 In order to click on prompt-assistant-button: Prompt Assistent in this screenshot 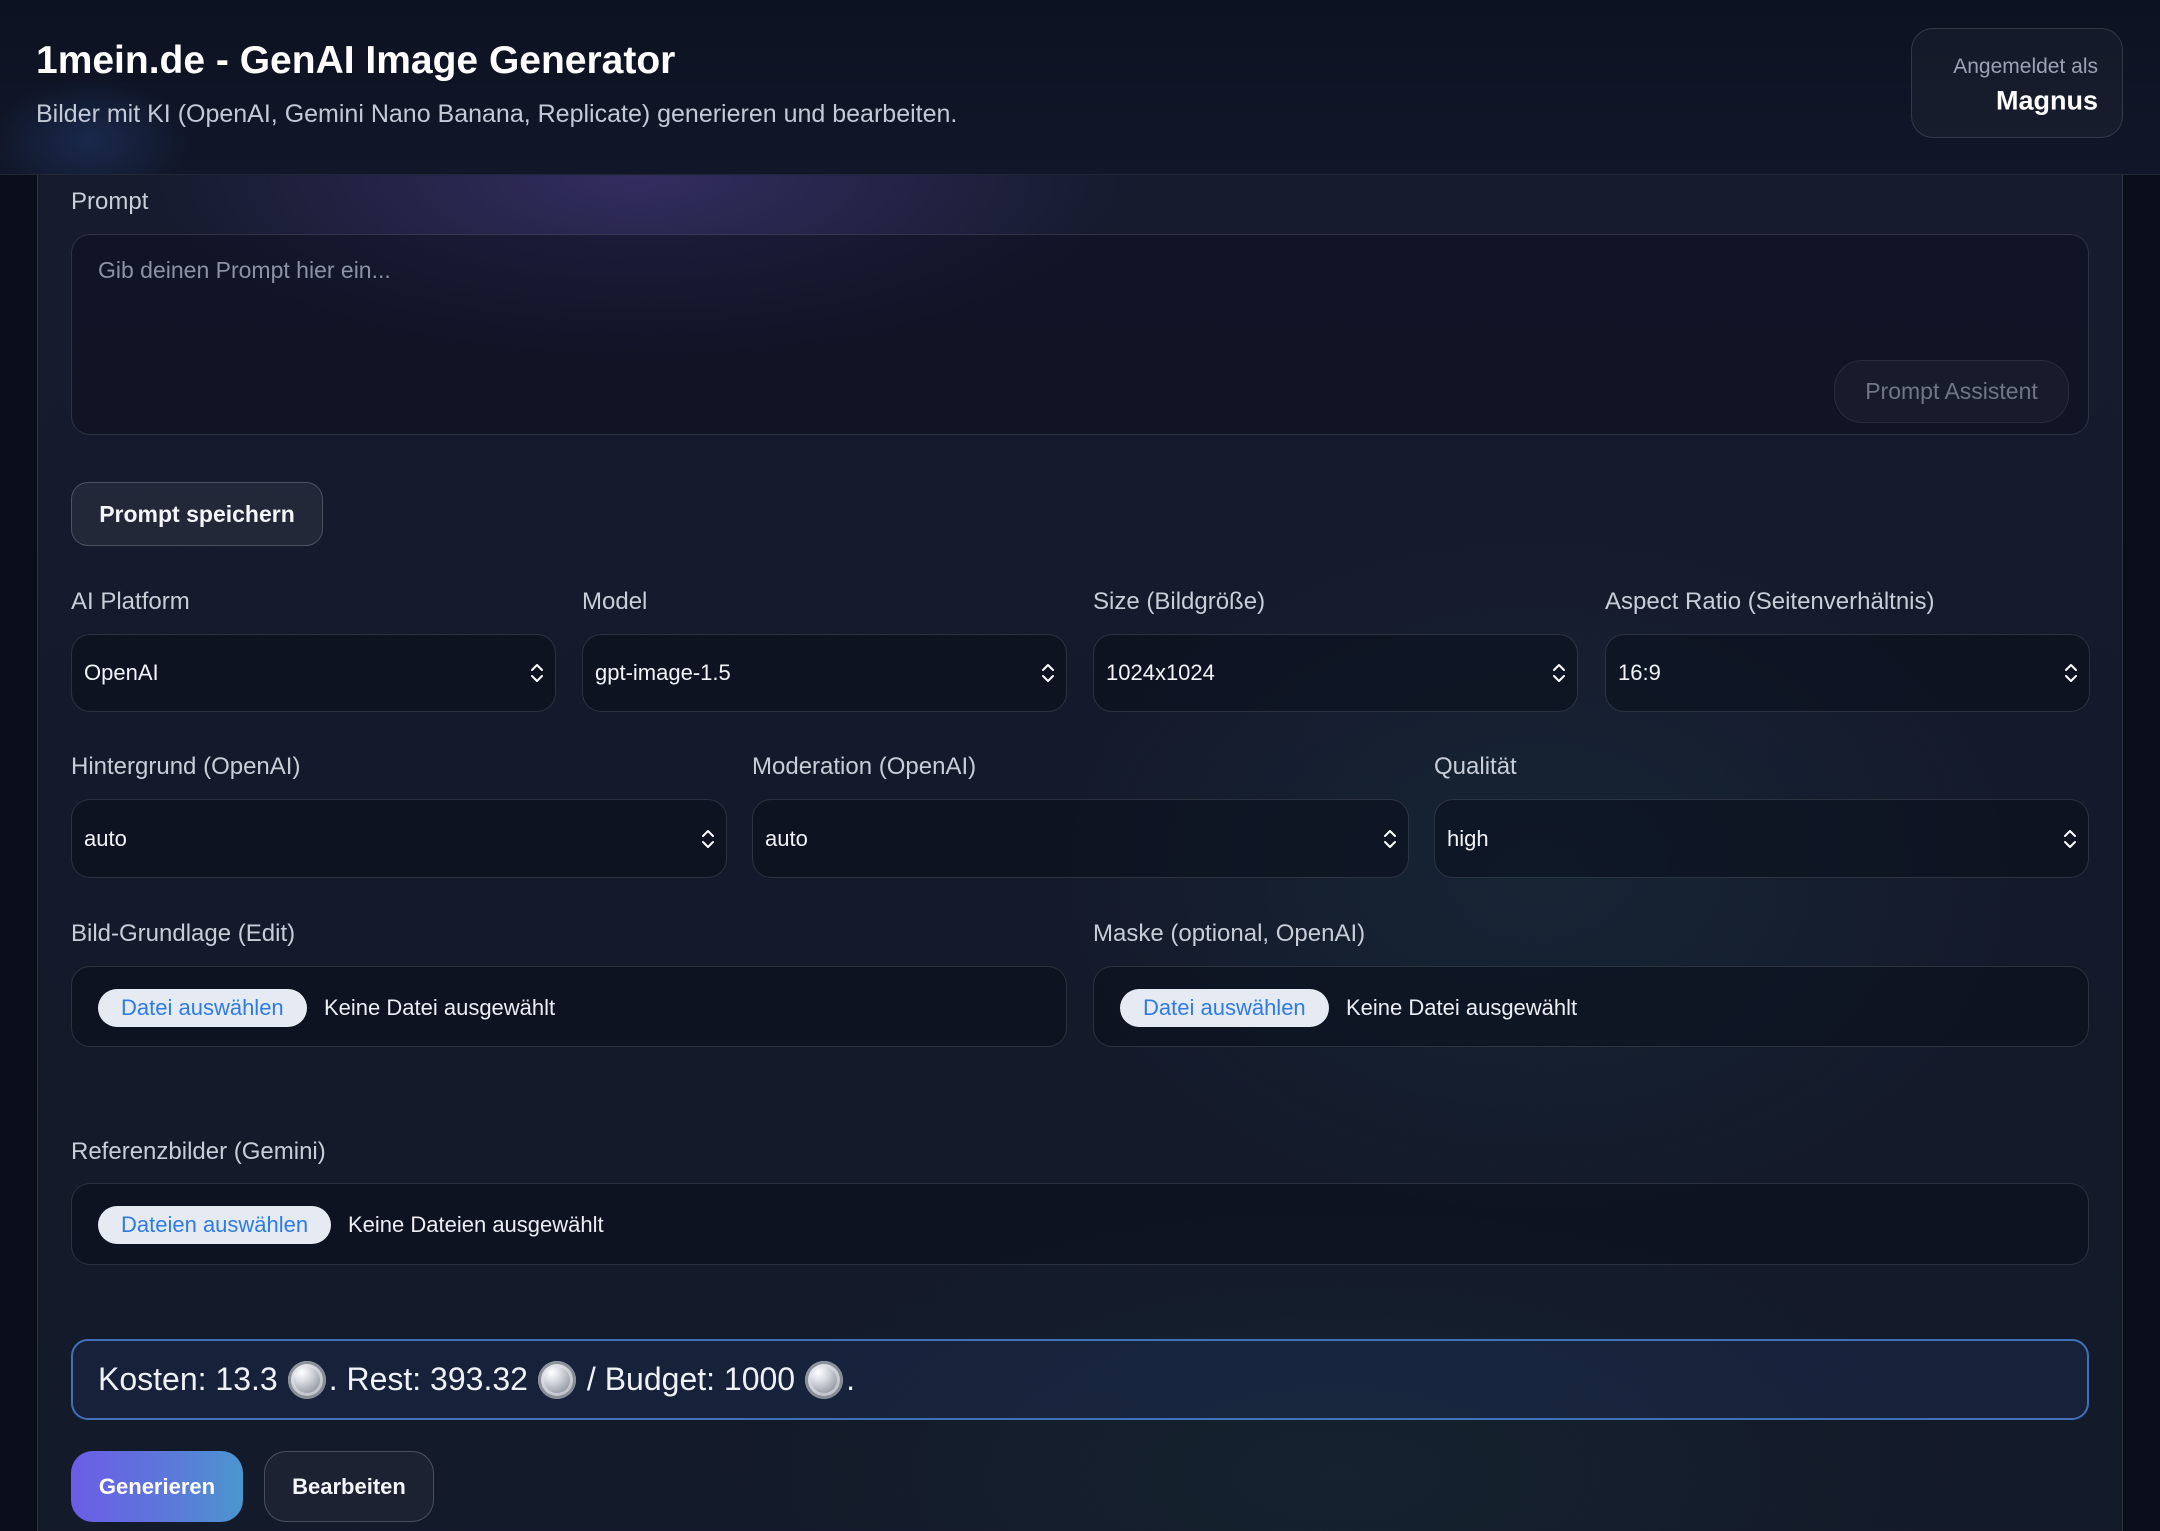, I will do `click(1951, 391)`.